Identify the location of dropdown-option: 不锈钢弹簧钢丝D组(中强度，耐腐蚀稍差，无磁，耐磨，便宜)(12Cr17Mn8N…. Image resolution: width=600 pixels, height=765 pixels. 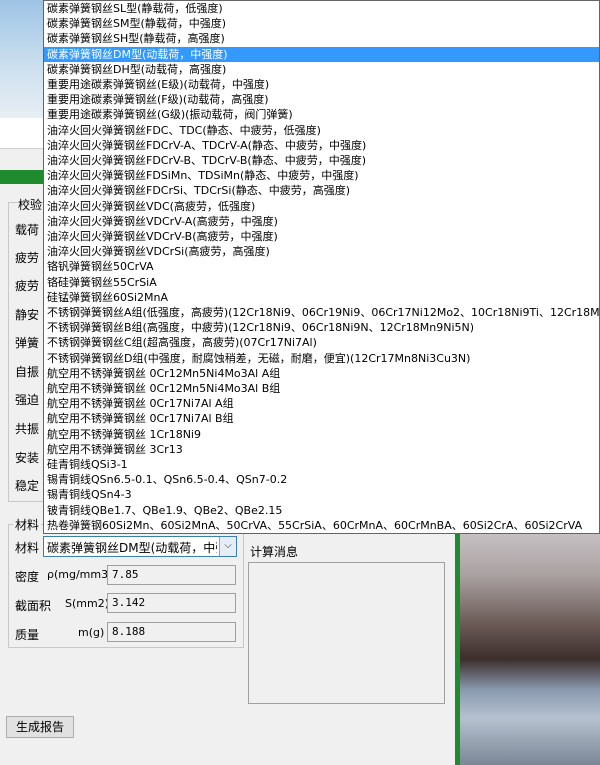
(321, 358).